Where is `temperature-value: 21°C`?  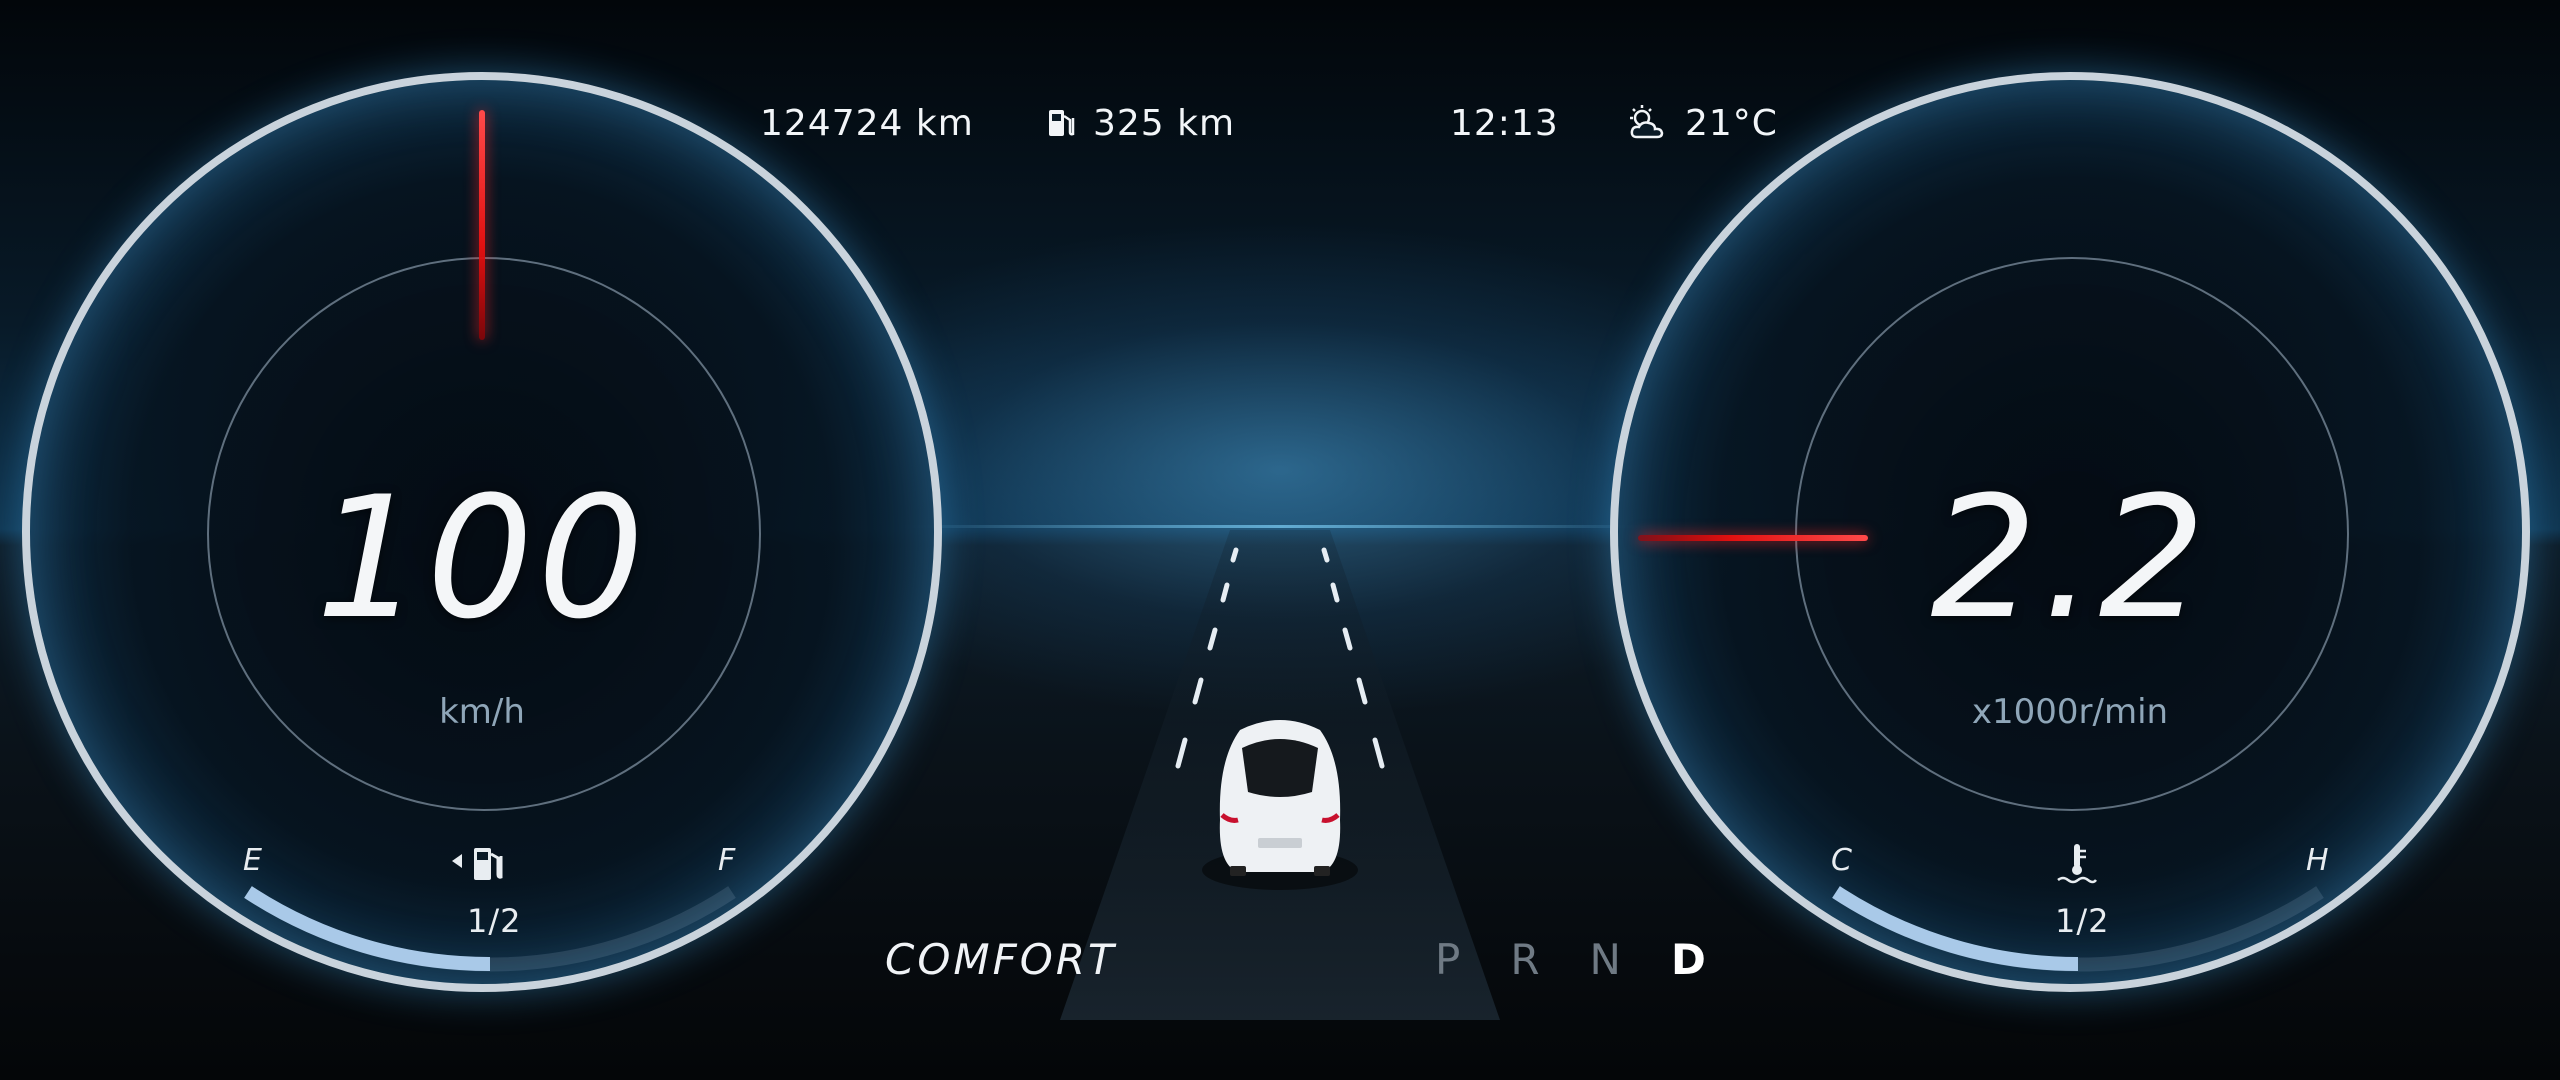
temperature-value: 21°C is located at coordinates (1731, 123).